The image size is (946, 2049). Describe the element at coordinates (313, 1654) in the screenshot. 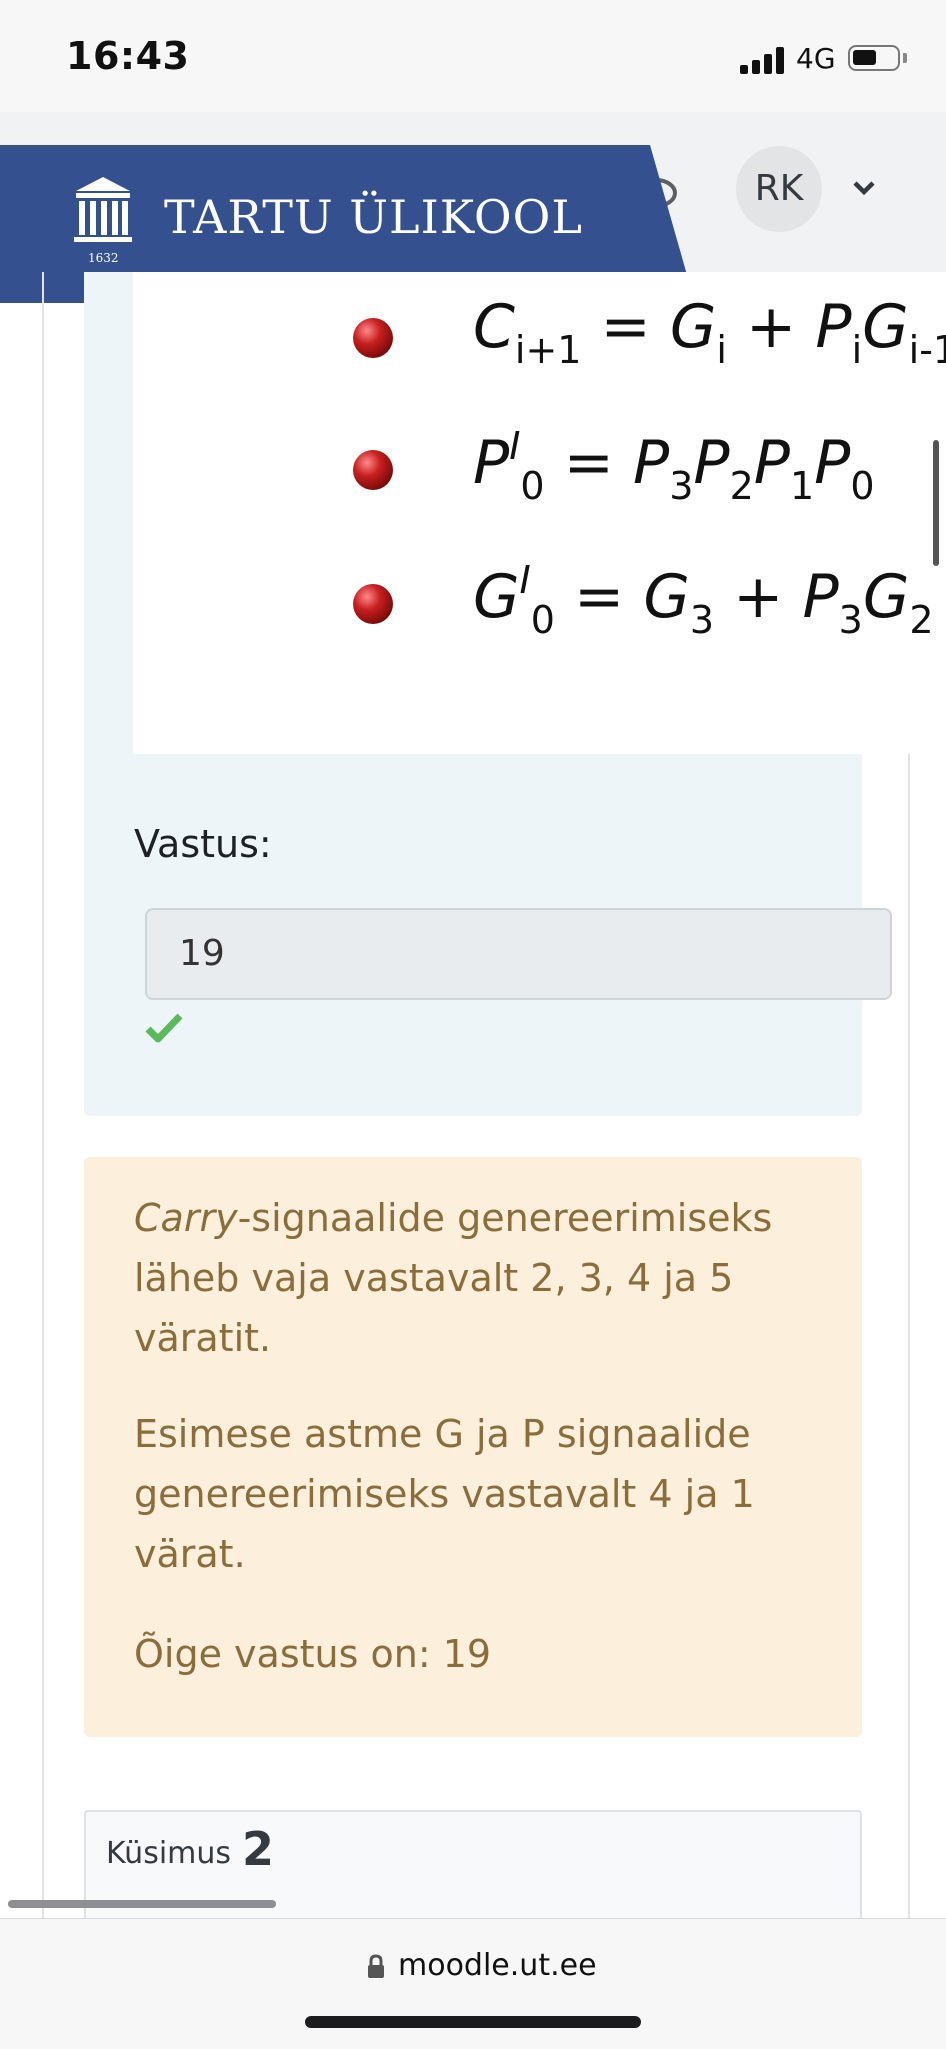

I see `correct-answer-text: Õige vastus on: 19` at that location.